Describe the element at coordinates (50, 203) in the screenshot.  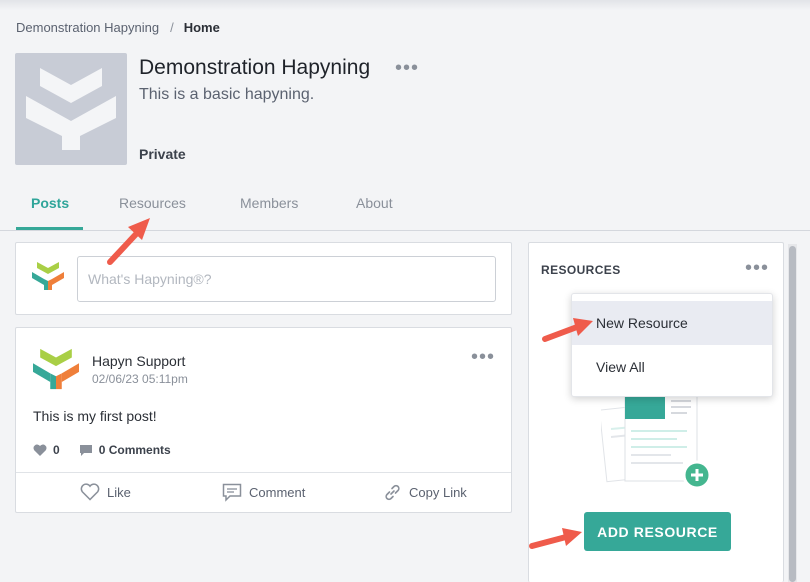
I see `tab-posts: Posts` at that location.